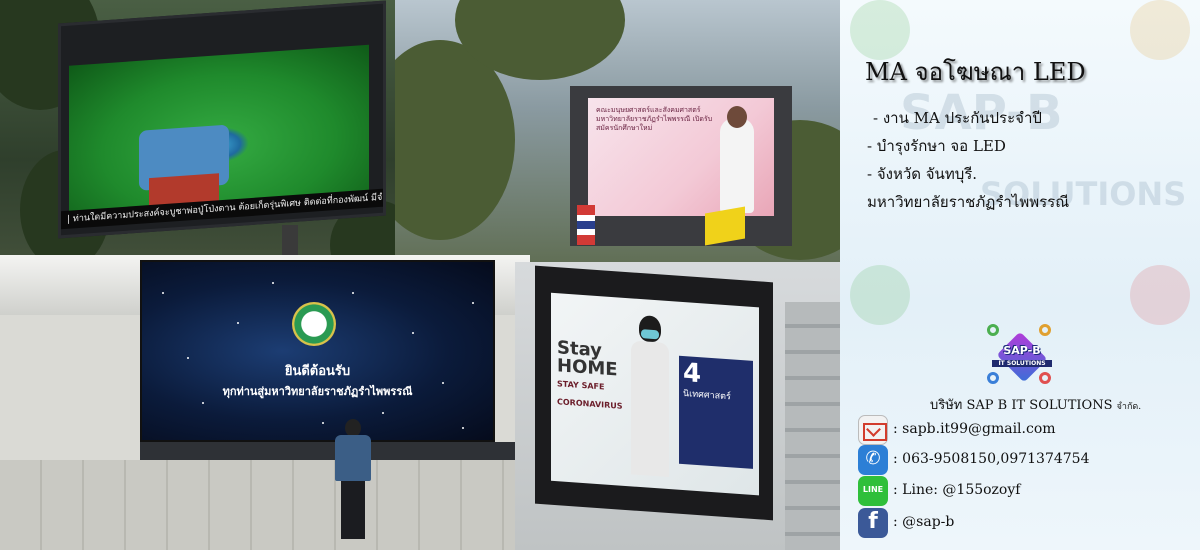 The width and height of the screenshot is (1200, 550). I want to click on building-railing, so click(812, 426).